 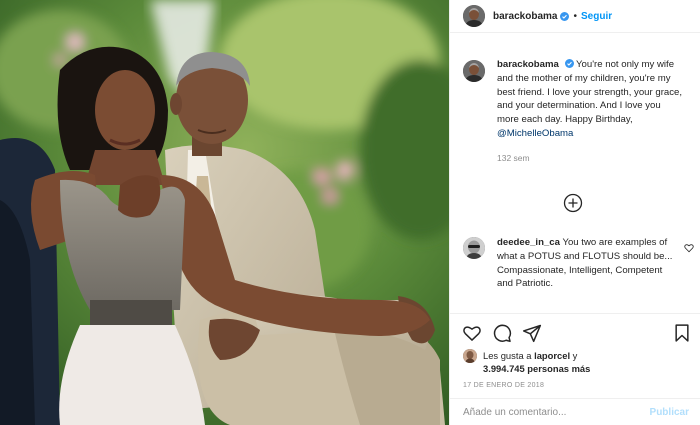 I want to click on likes-prefix: Les gusta a, so click(x=507, y=355).